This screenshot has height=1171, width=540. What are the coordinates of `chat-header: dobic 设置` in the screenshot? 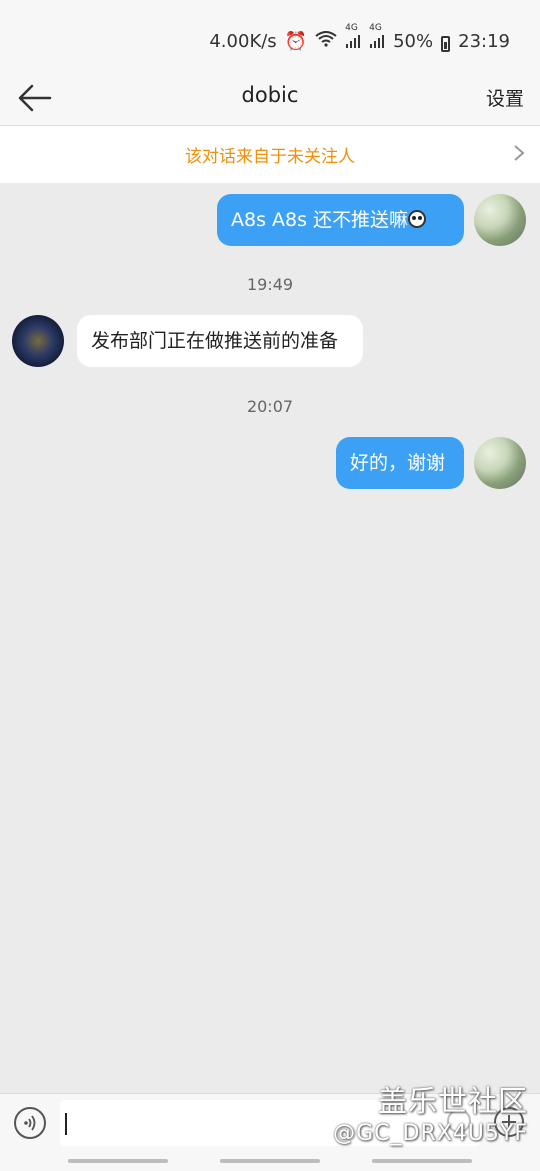 It's located at (270, 98).